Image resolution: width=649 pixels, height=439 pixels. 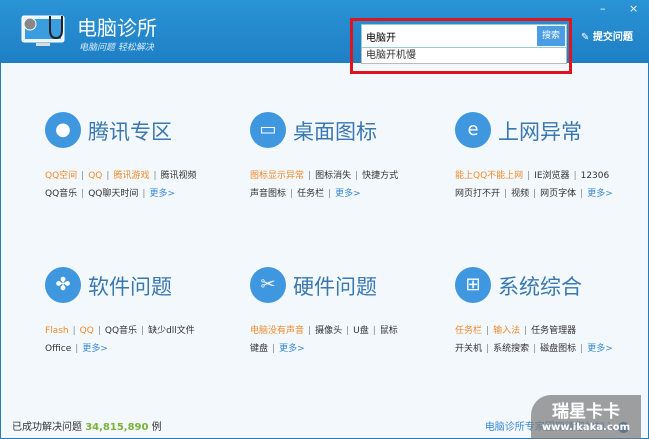 What do you see at coordinates (553, 331) in the screenshot?
I see `topic-link: 任务管理器` at bounding box center [553, 331].